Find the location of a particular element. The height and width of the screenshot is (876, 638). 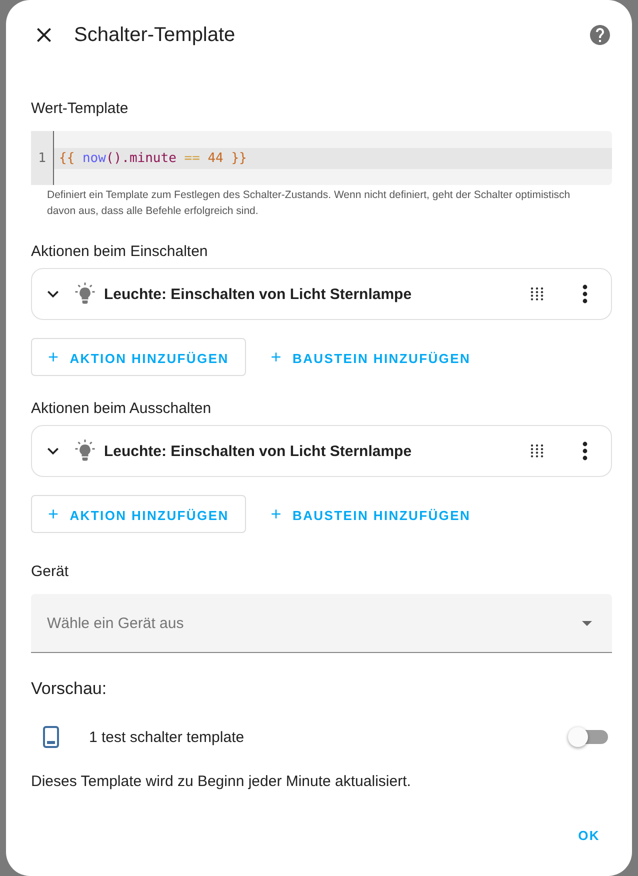

dialog-title: Schalter-Template is located at coordinates (155, 35).